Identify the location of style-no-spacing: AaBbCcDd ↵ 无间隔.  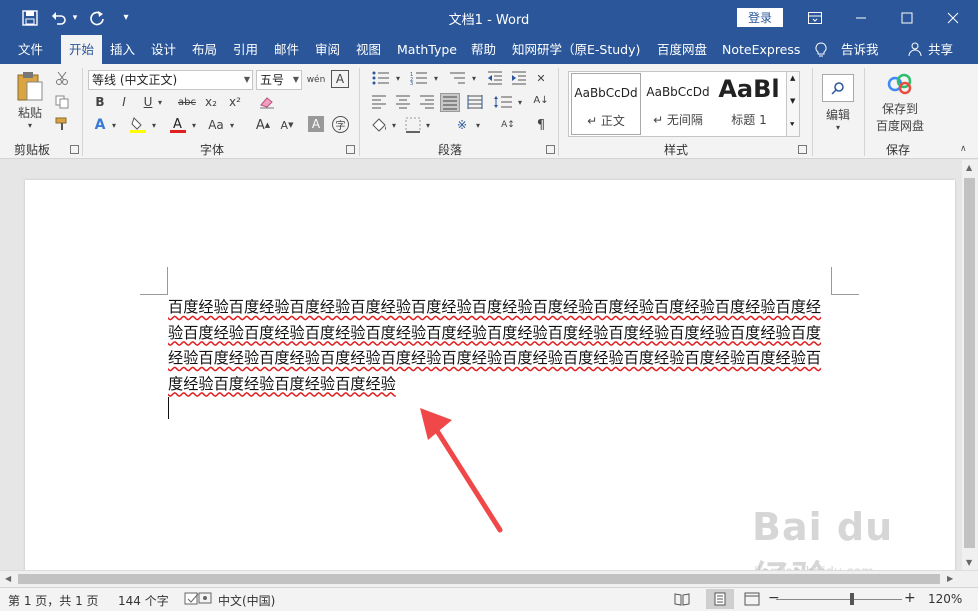
(678, 104).